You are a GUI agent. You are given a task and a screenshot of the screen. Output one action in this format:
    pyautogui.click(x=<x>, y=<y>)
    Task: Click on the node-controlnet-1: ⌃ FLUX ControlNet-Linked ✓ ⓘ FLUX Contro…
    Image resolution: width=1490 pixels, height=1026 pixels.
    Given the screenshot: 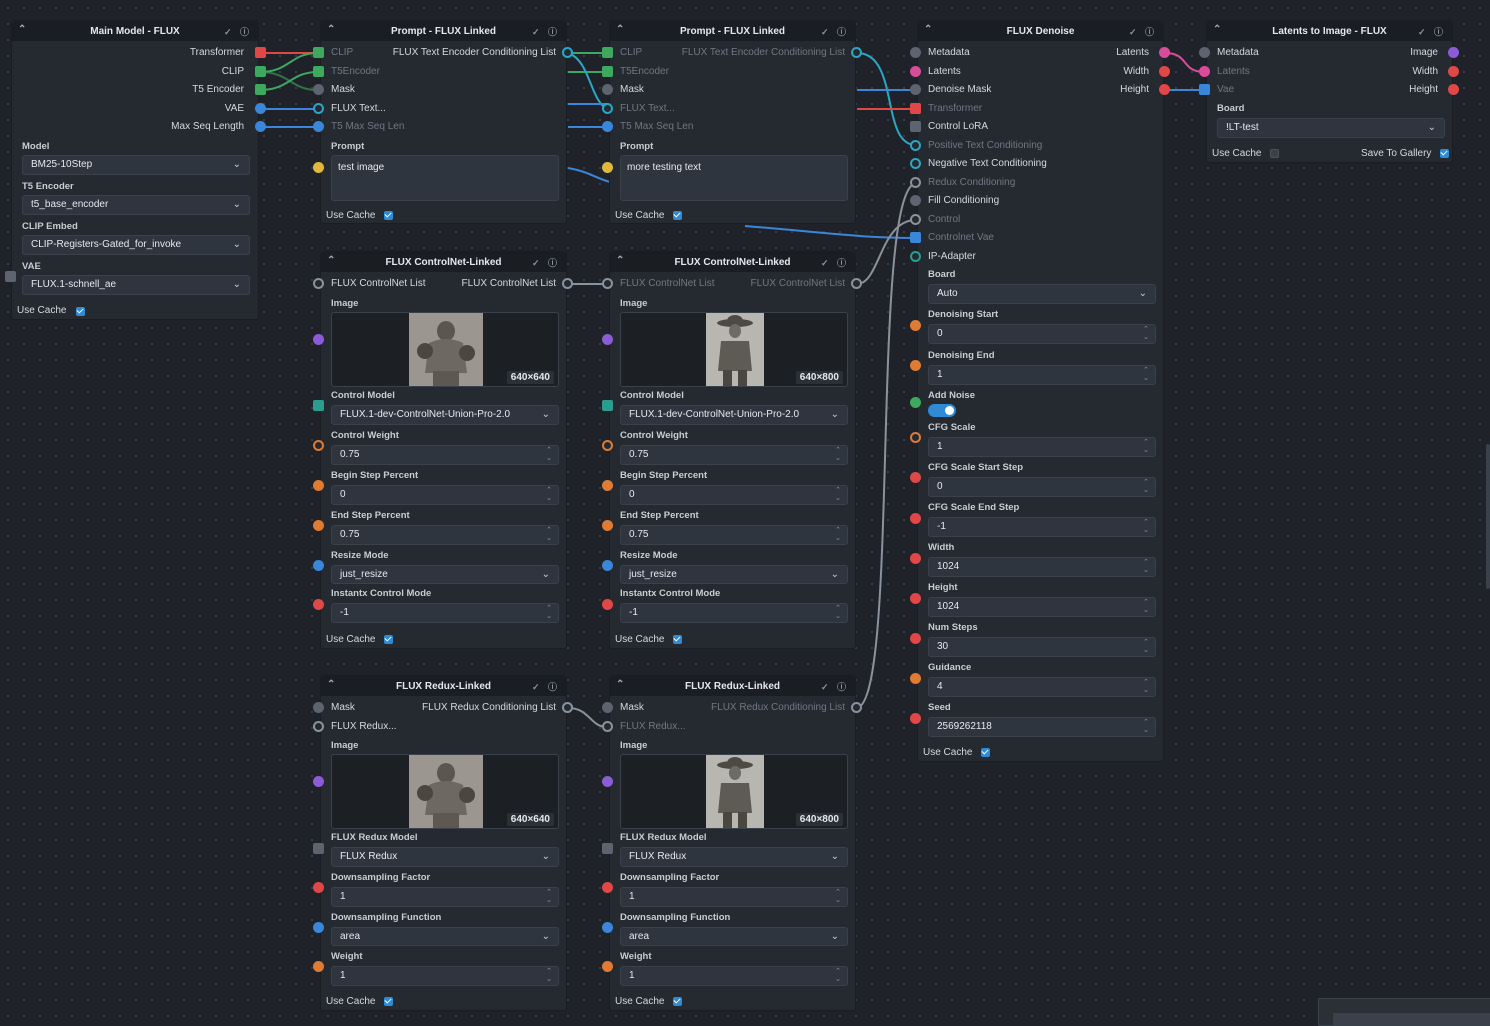 What is the action you would take?
    pyautogui.click(x=443, y=450)
    